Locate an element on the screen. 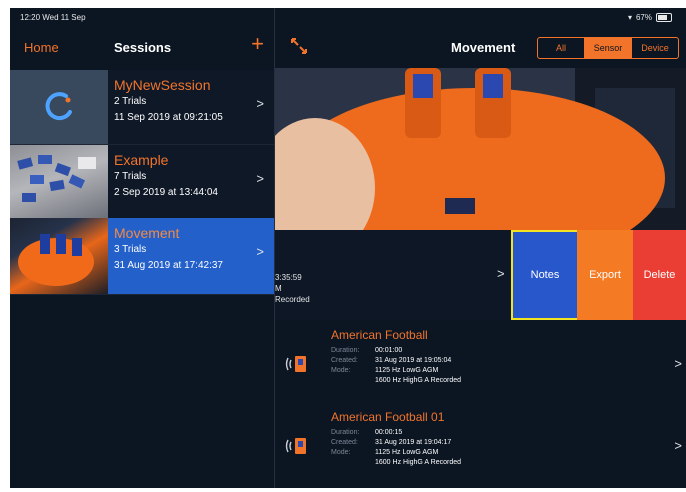  detail-nav-bar: Movement All Sensor Device is located at coordinates (480, 48).